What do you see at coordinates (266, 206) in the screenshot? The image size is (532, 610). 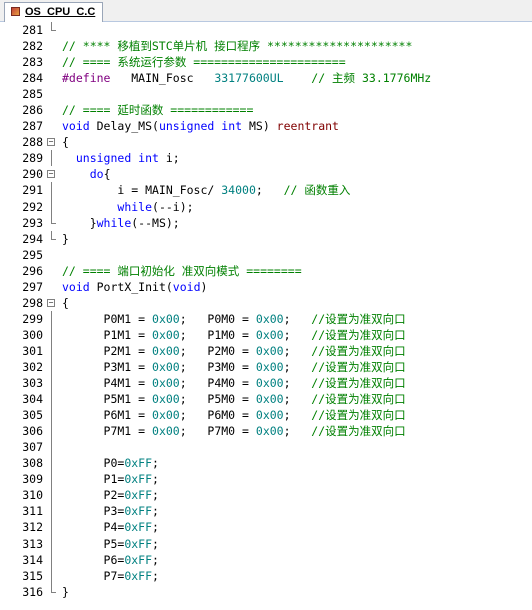 I see `code-line: 292 while(--i);` at bounding box center [266, 206].